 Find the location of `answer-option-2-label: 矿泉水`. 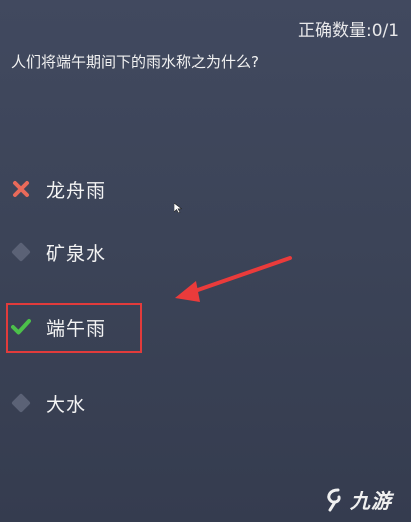

answer-option-2-label: 矿泉水 is located at coordinates (76, 253).